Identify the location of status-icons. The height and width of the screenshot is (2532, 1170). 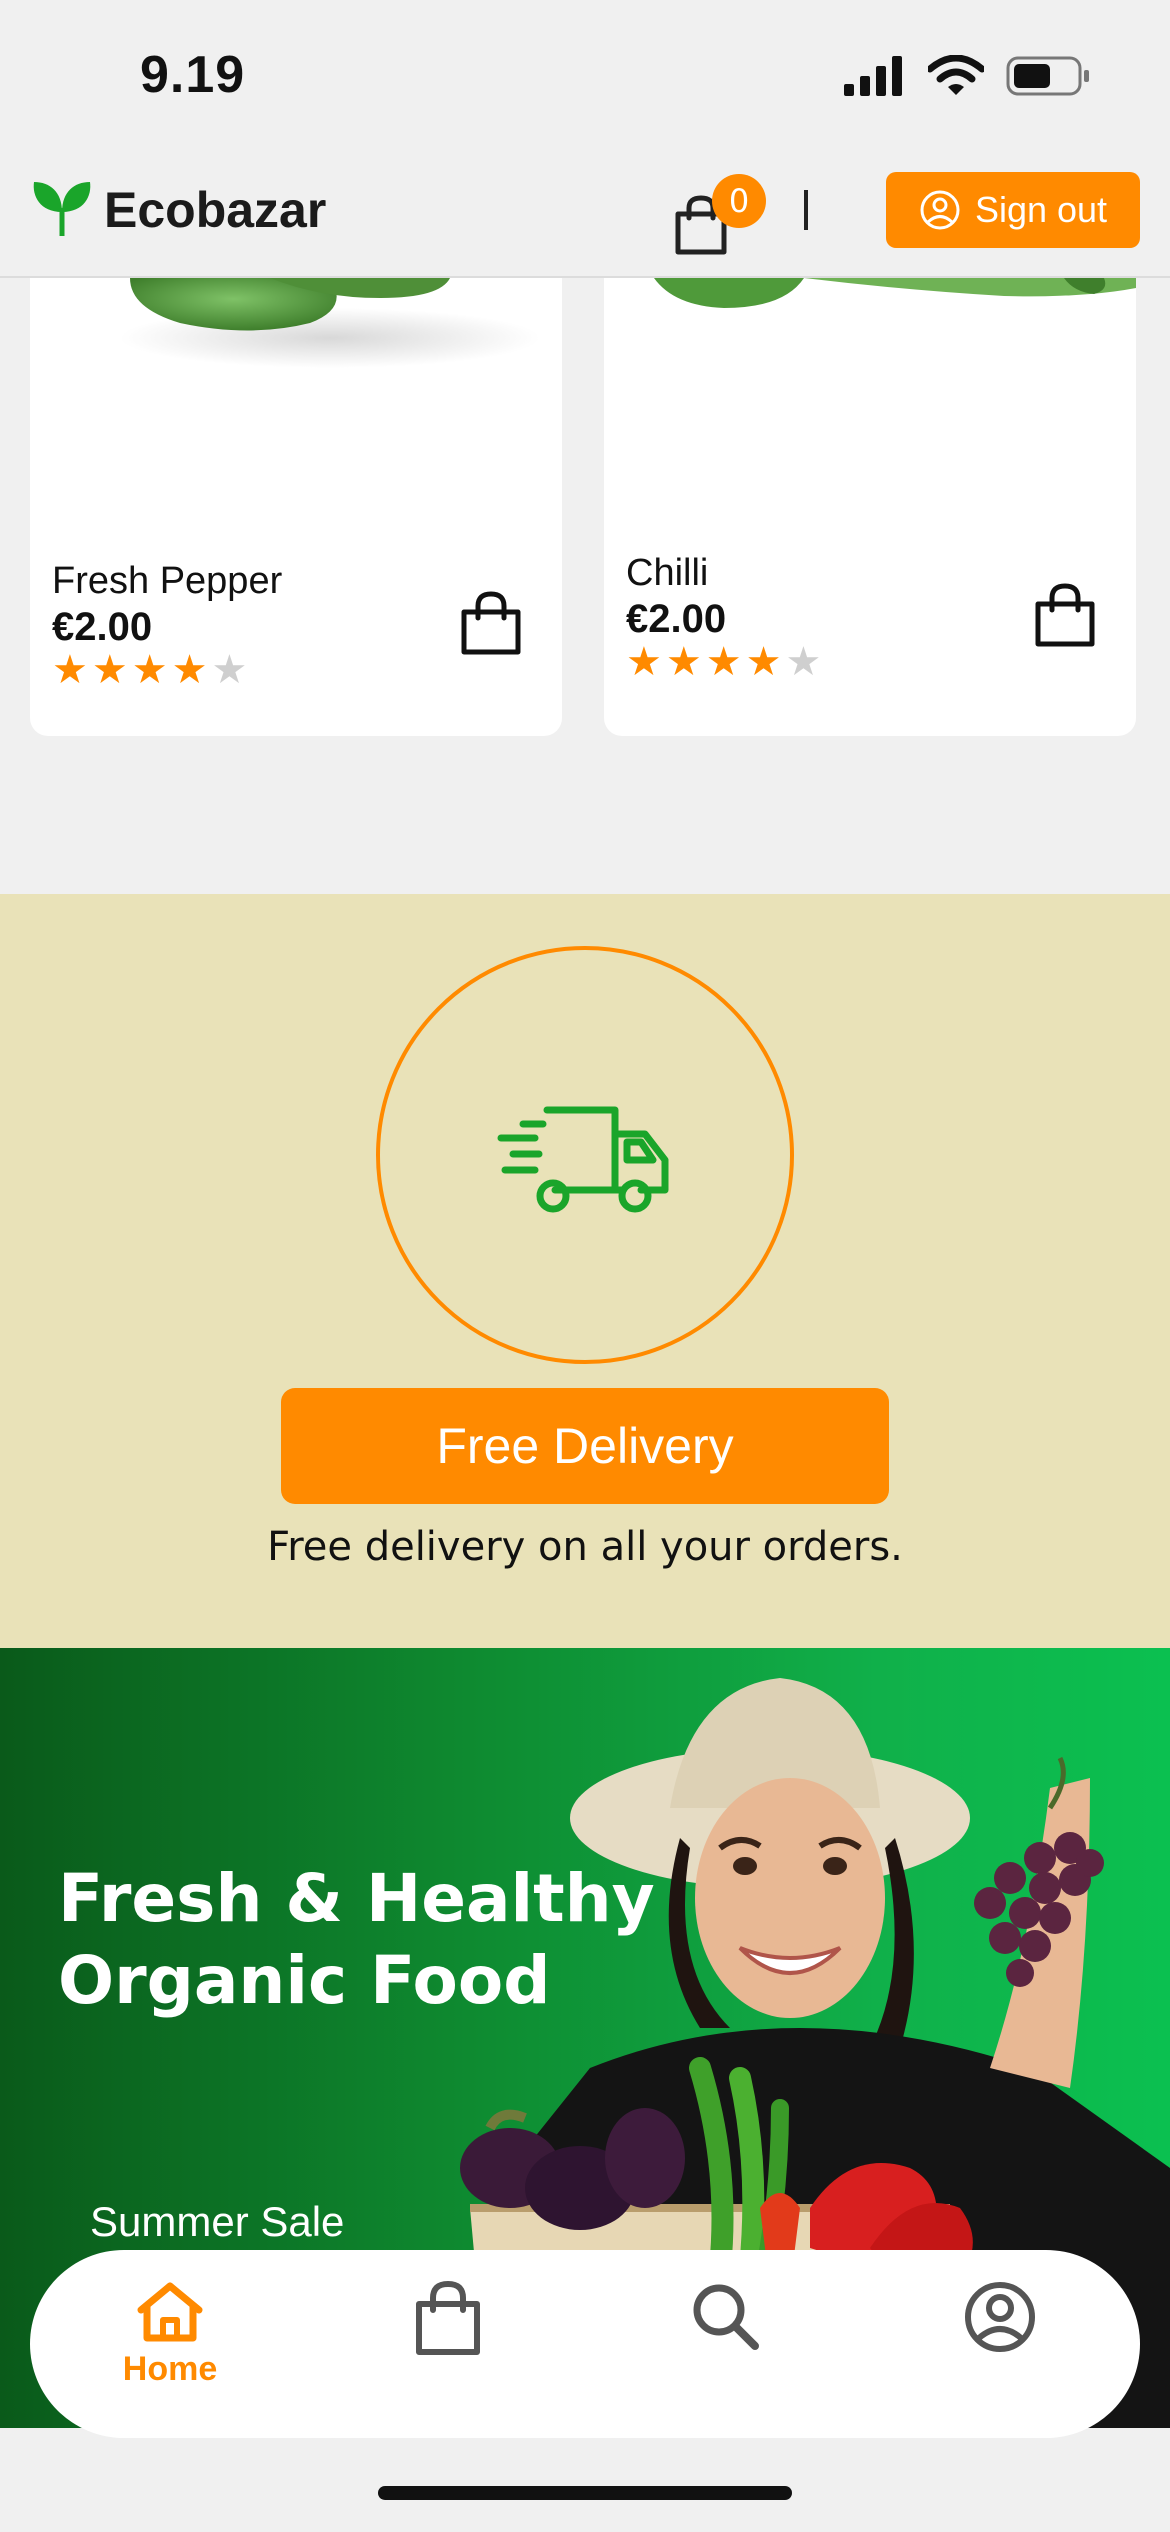
(967, 76).